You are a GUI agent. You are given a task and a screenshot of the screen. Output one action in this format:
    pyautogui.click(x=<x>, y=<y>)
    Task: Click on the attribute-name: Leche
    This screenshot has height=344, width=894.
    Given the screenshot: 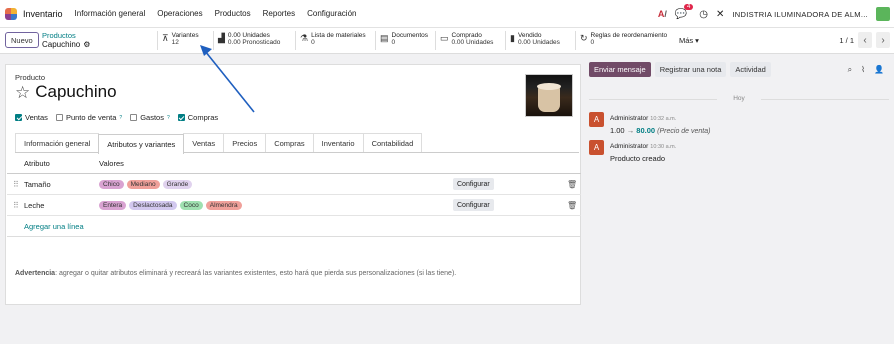 What is the action you would take?
    pyautogui.click(x=34, y=205)
    